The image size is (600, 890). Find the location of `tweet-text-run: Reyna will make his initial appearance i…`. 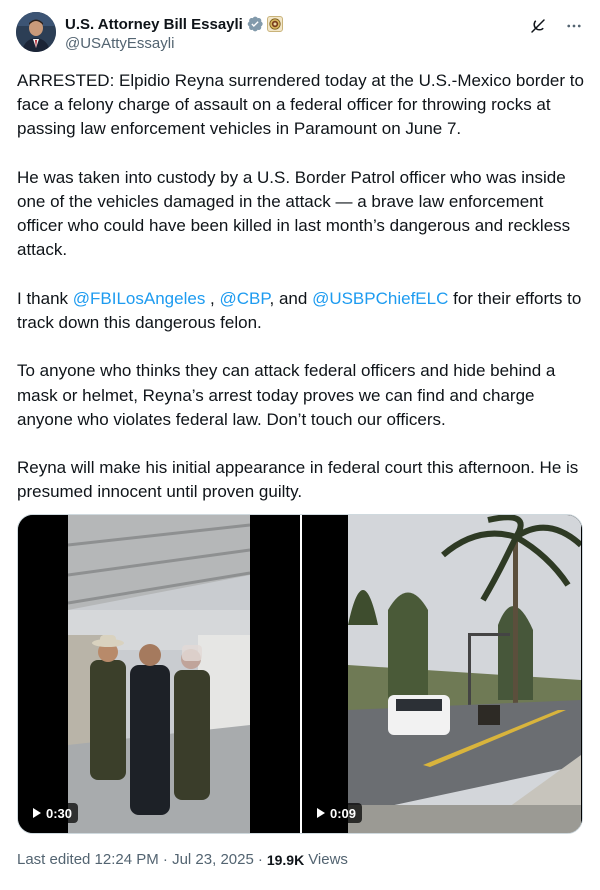

tweet-text-run: Reyna will make his initial appearance i… is located at coordinates (298, 480).